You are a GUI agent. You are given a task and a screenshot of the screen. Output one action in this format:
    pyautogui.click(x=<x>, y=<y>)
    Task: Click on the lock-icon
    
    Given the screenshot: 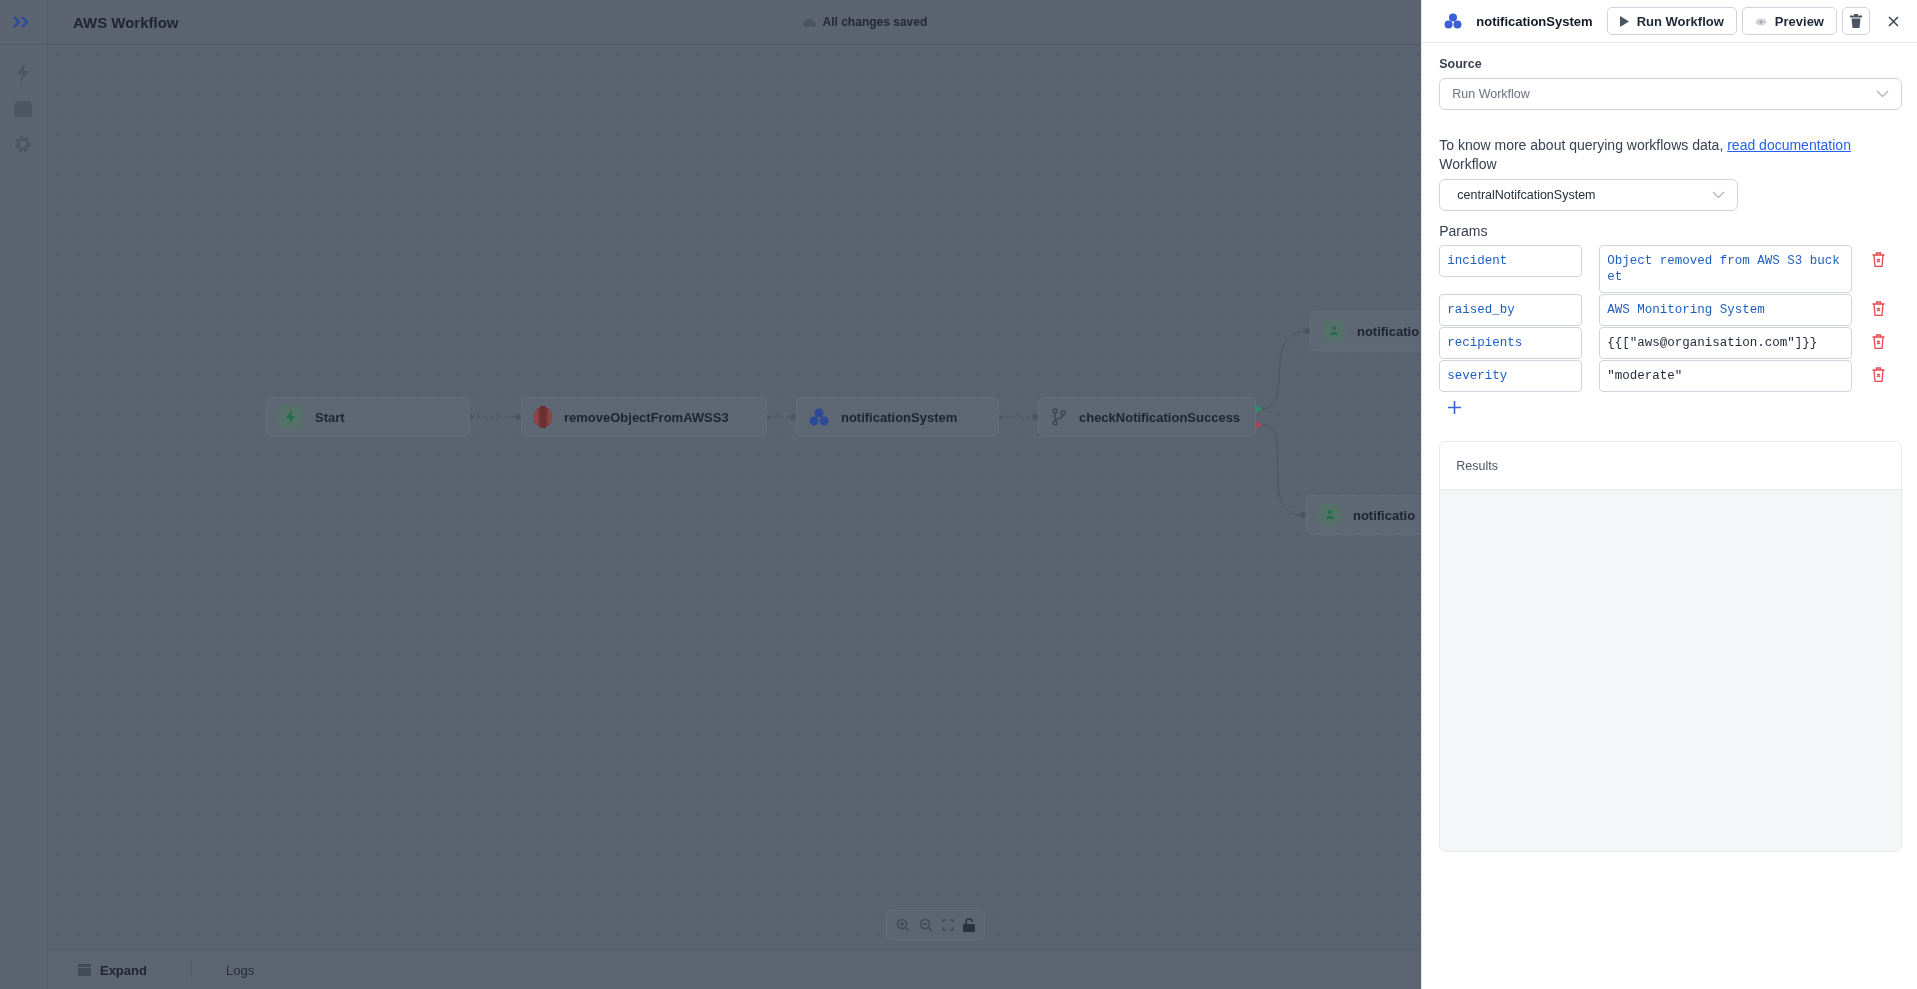 What is the action you would take?
    pyautogui.click(x=968, y=925)
    